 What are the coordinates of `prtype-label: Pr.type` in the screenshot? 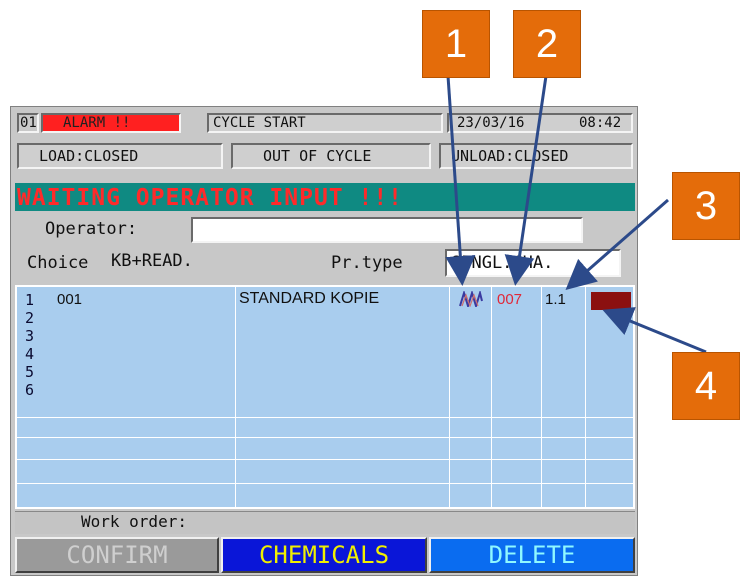 It's located at (367, 263).